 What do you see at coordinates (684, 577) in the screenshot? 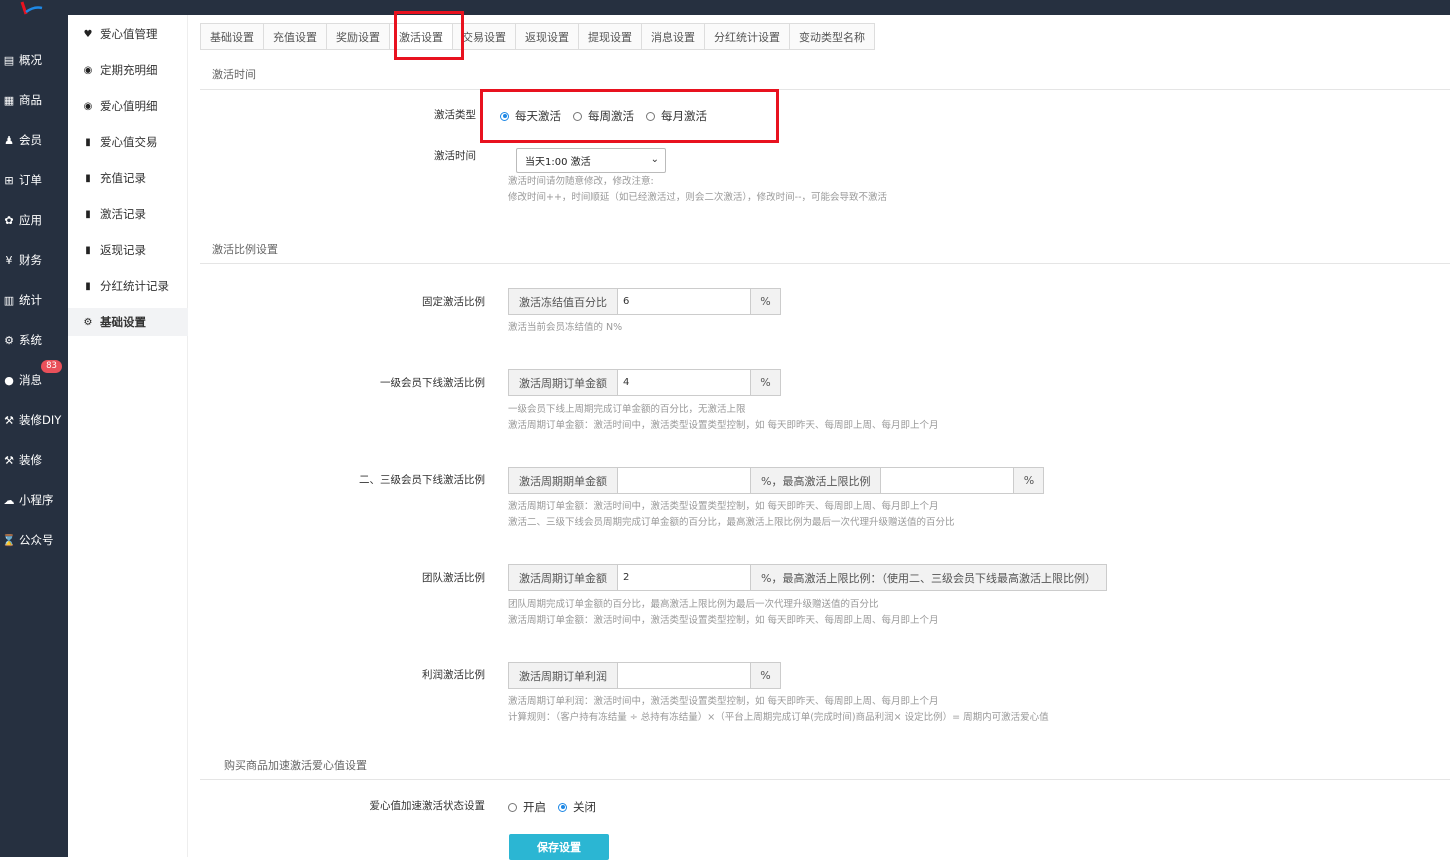
I see `team-ratio-input: 2` at bounding box center [684, 577].